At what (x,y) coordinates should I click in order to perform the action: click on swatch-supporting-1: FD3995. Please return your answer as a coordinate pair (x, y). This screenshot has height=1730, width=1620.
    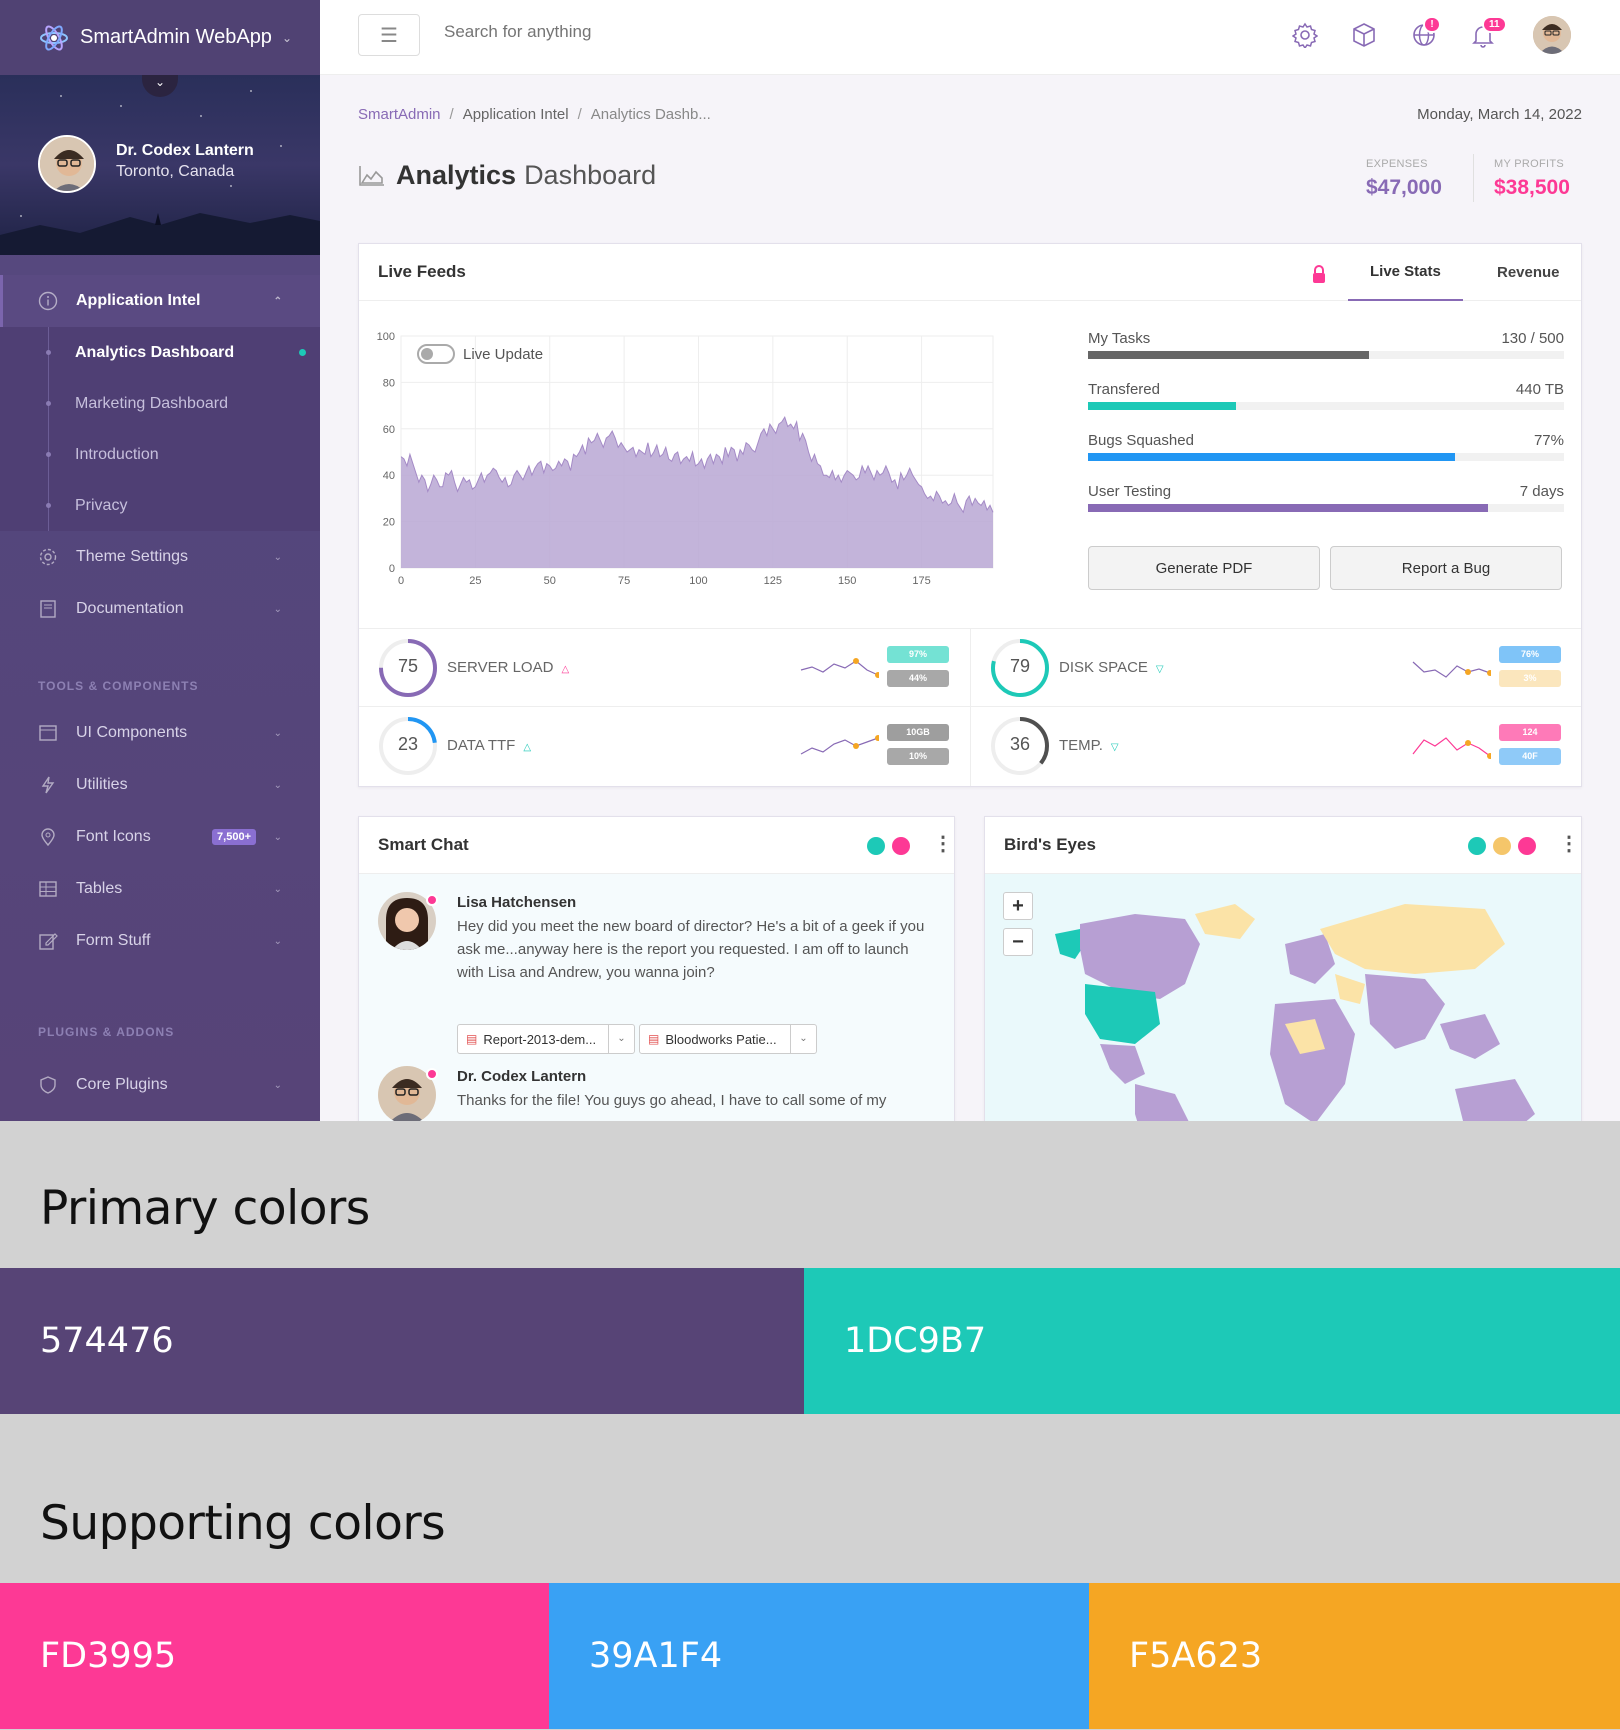
    Looking at the image, I should click on (274, 1656).